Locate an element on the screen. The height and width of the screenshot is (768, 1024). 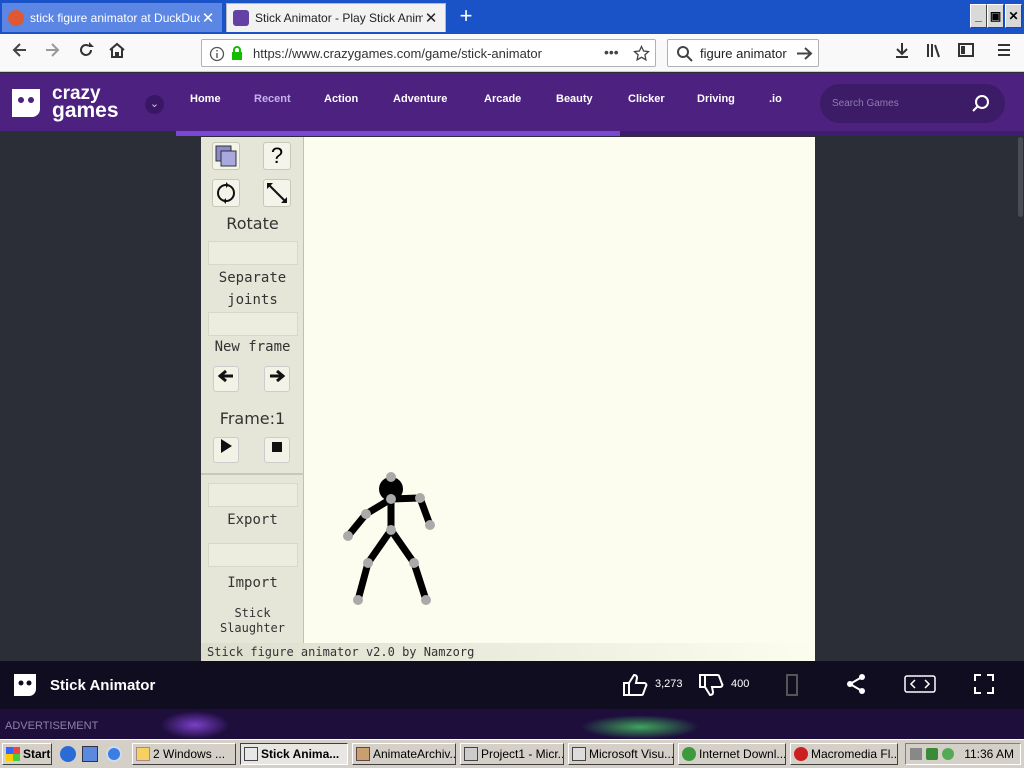
stick-slaughter-label-1: Stick is located at coordinates (252, 613).